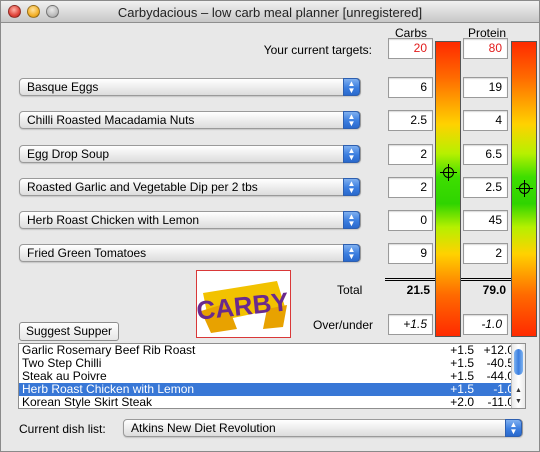 The image size is (540, 452). Describe the element at coordinates (518, 376) in the screenshot. I see `list-scrollbar: ▲ ▼` at that location.